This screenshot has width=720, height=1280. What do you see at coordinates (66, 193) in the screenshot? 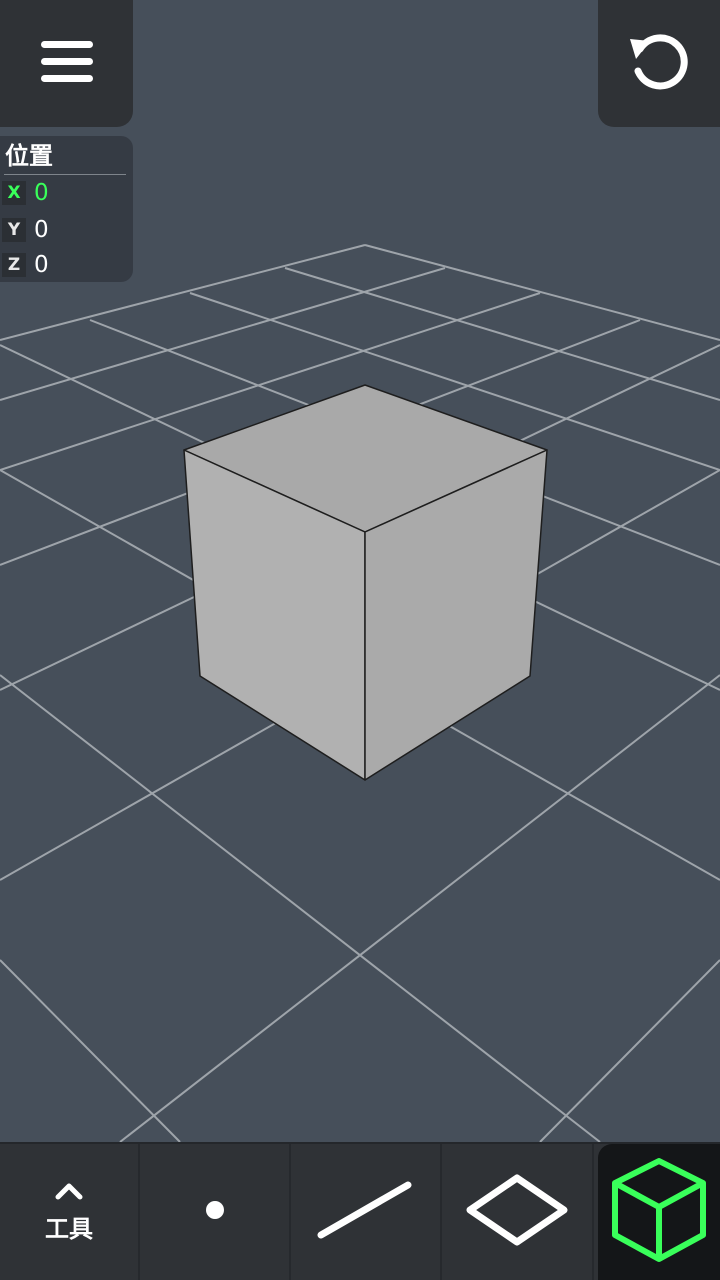
I see `axis-x-row: X 0` at bounding box center [66, 193].